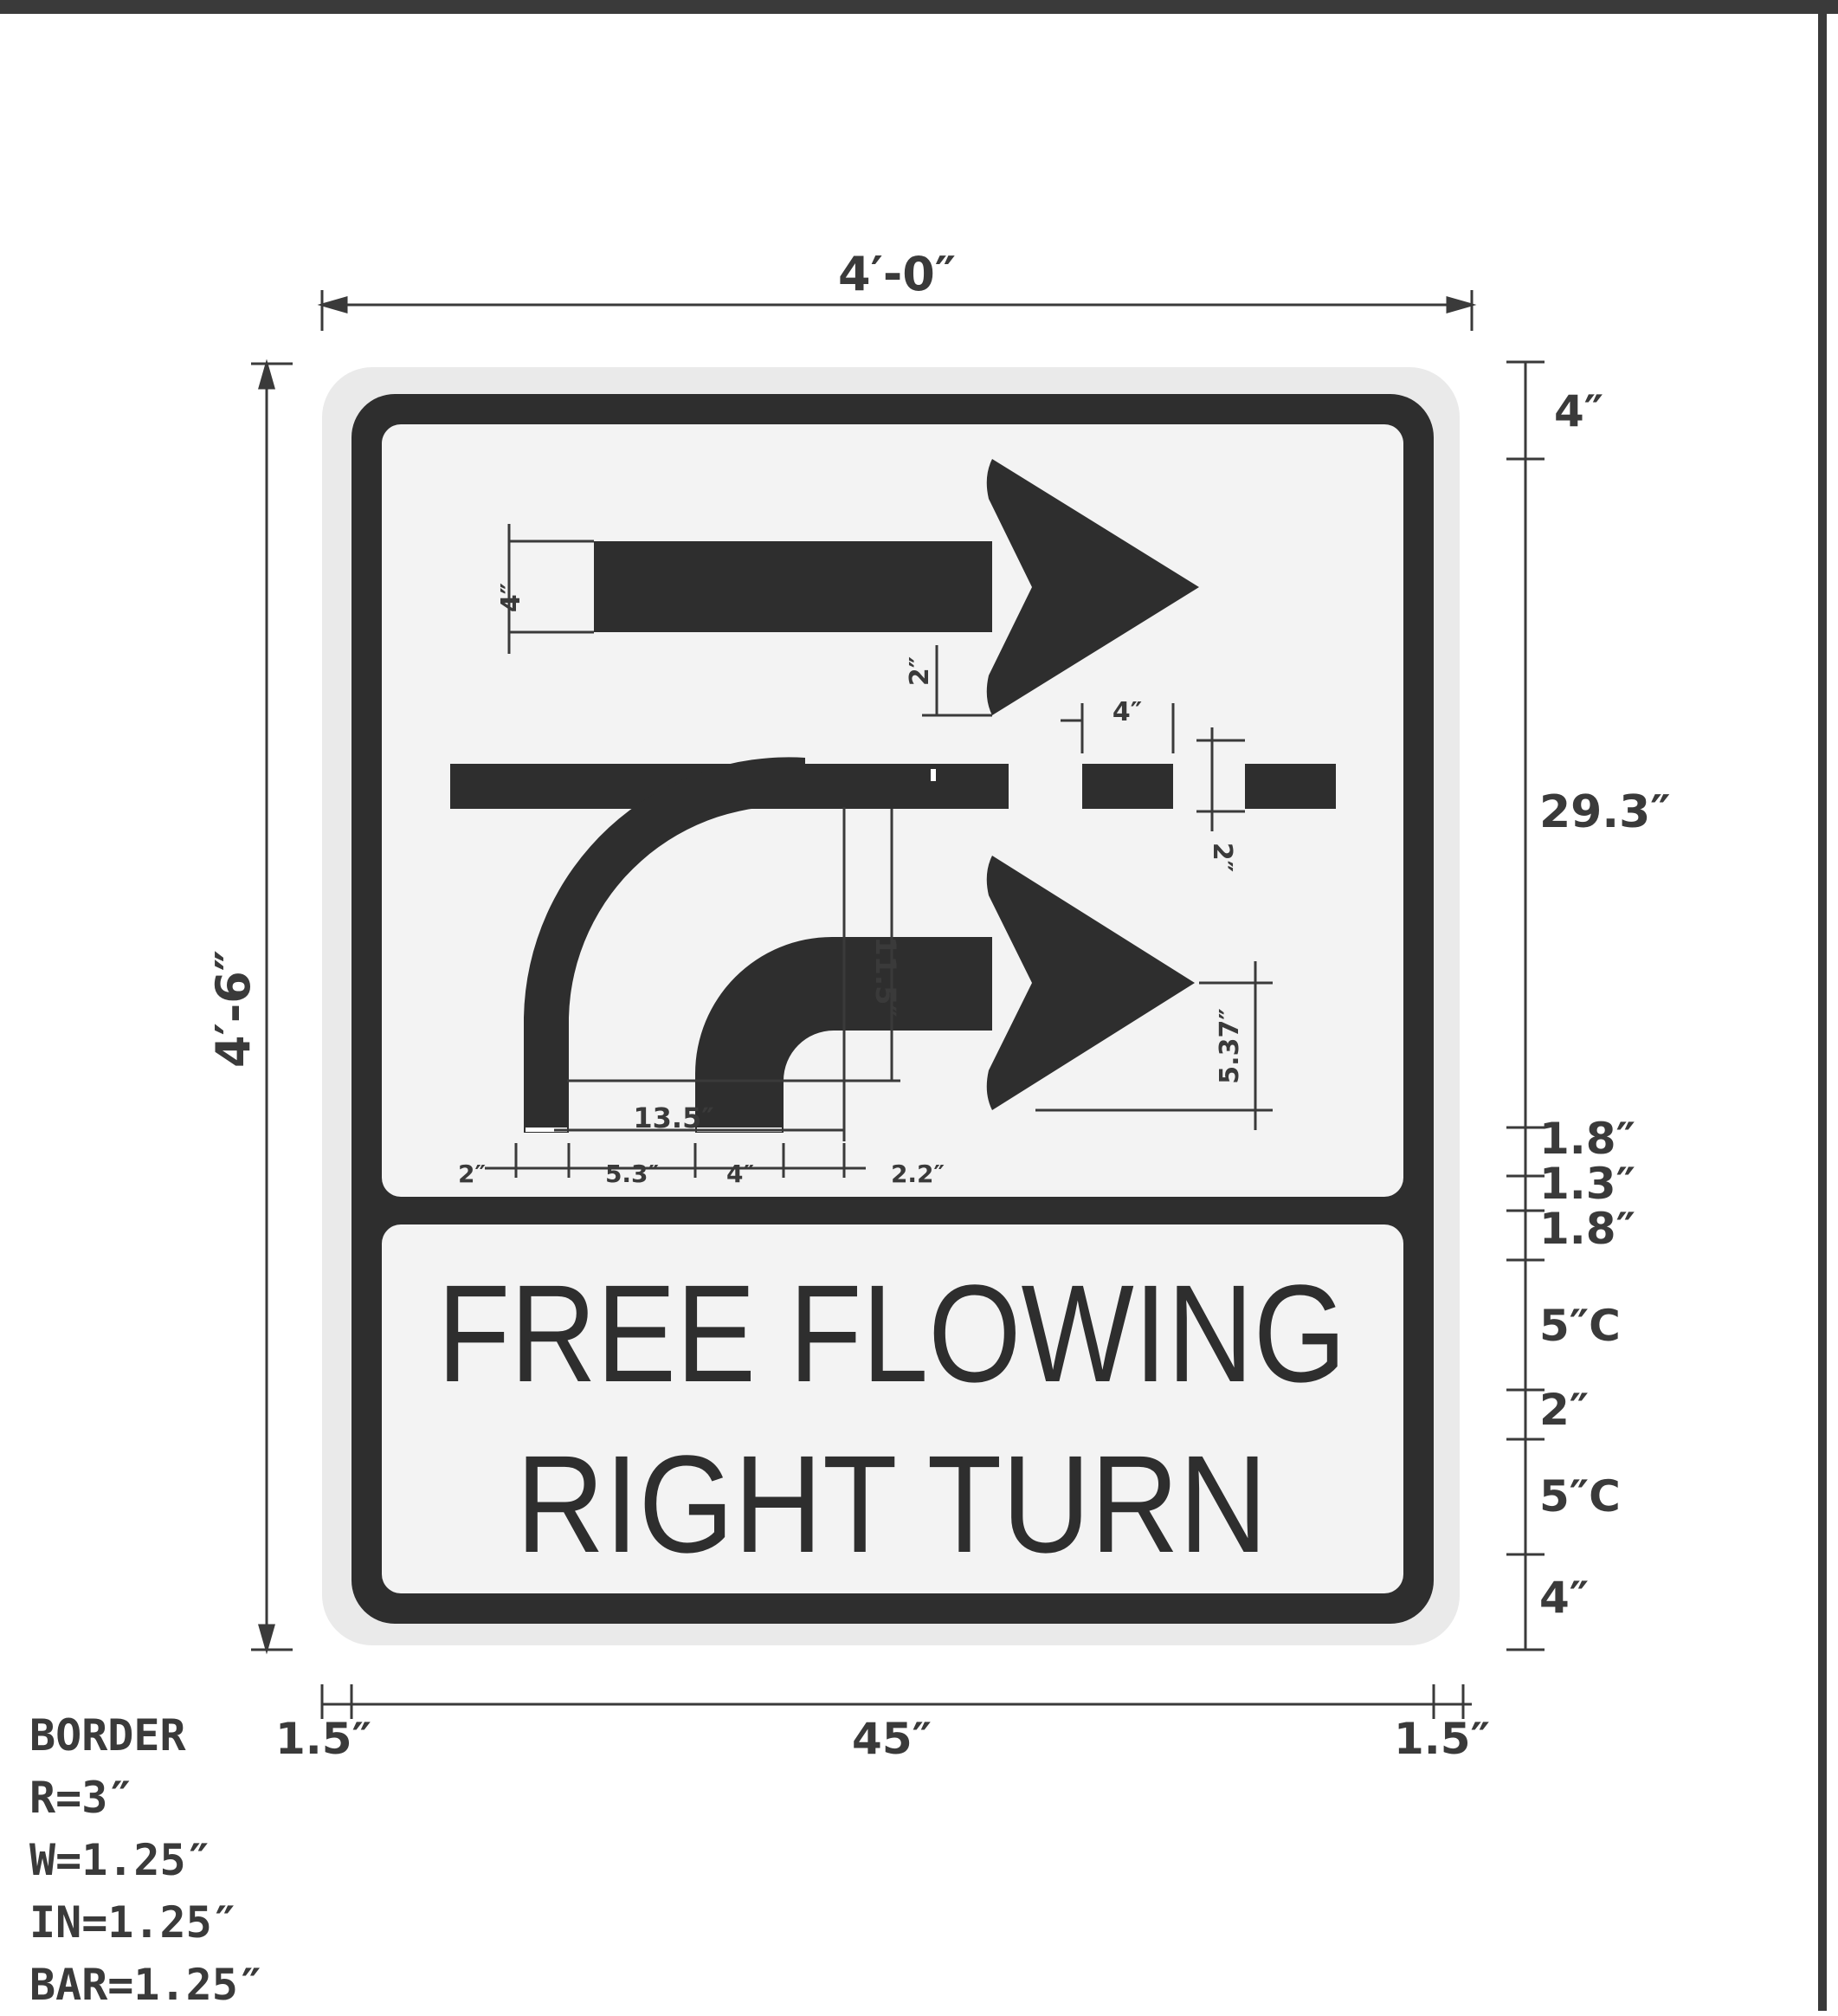 This screenshot has width=1838, height=2016. Describe the element at coordinates (1587, 1229) in the screenshot. I see `dim-right-gap-2: 1.8″` at that location.